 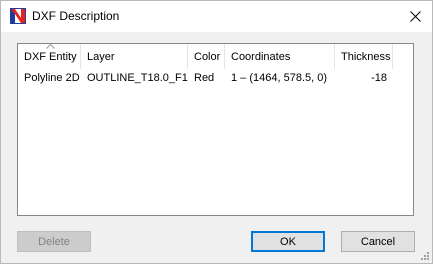 What do you see at coordinates (261, 57) in the screenshot?
I see `column-header-label: Coordinates` at bounding box center [261, 57].